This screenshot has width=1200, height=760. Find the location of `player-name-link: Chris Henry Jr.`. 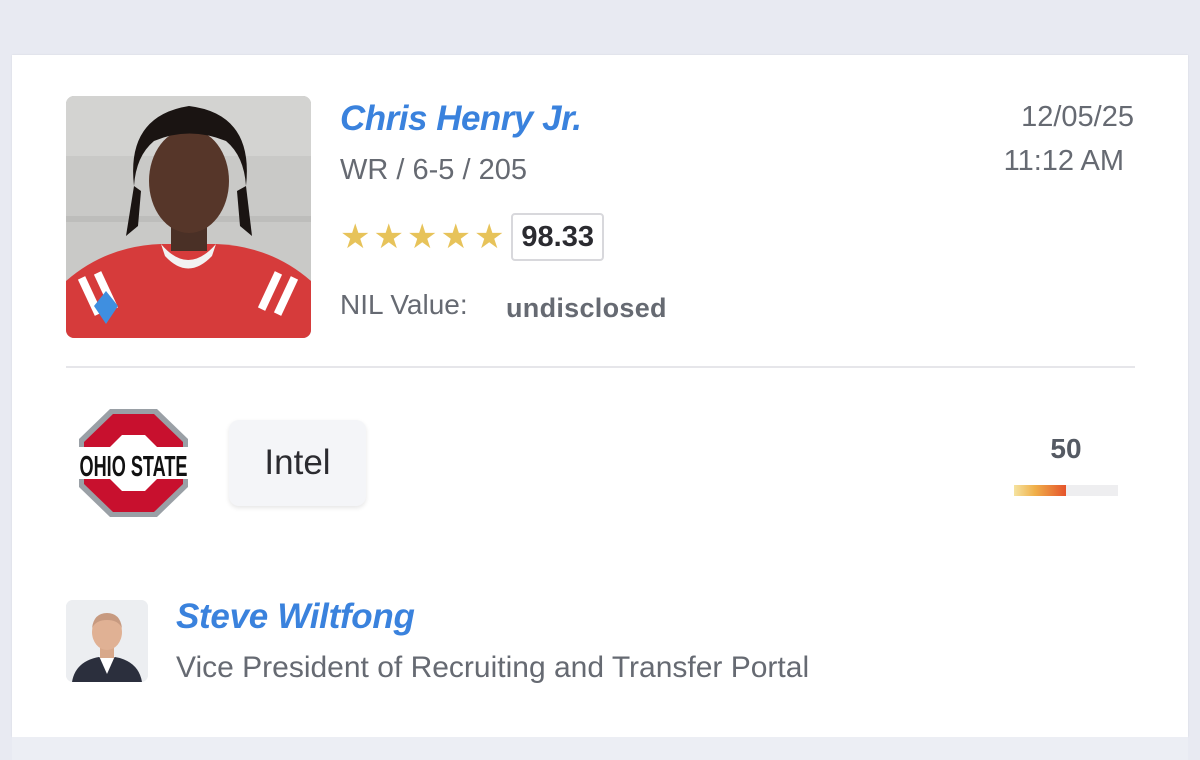

player-name-link: Chris Henry Jr. is located at coordinates (461, 119).